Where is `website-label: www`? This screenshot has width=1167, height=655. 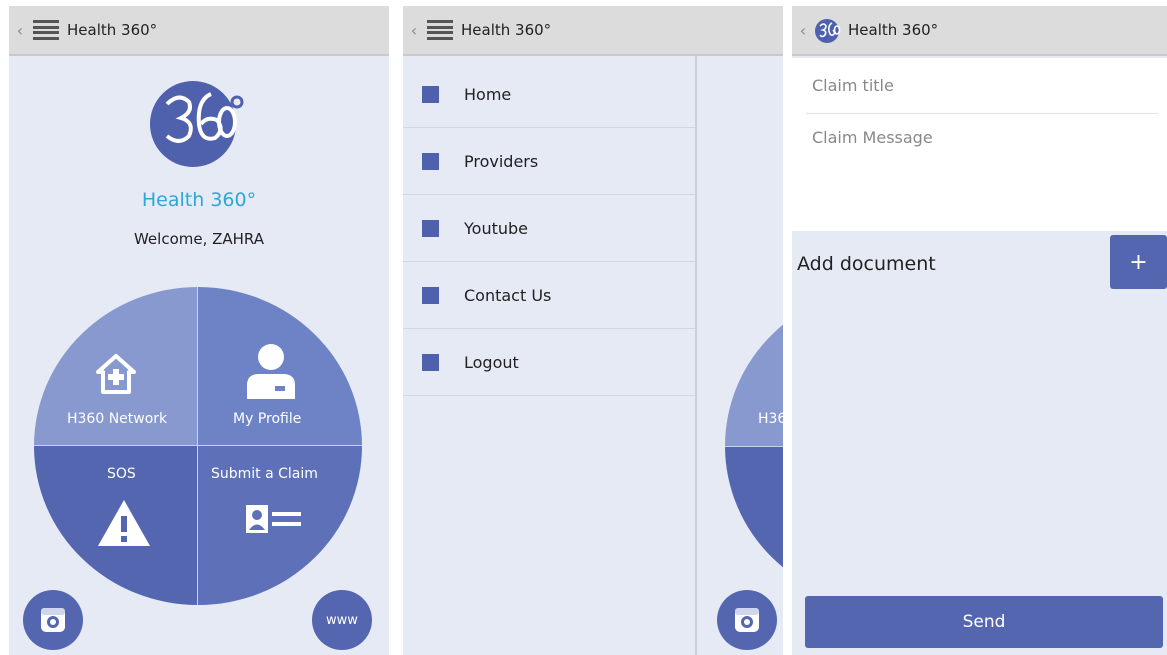
website-label: www is located at coordinates (342, 620).